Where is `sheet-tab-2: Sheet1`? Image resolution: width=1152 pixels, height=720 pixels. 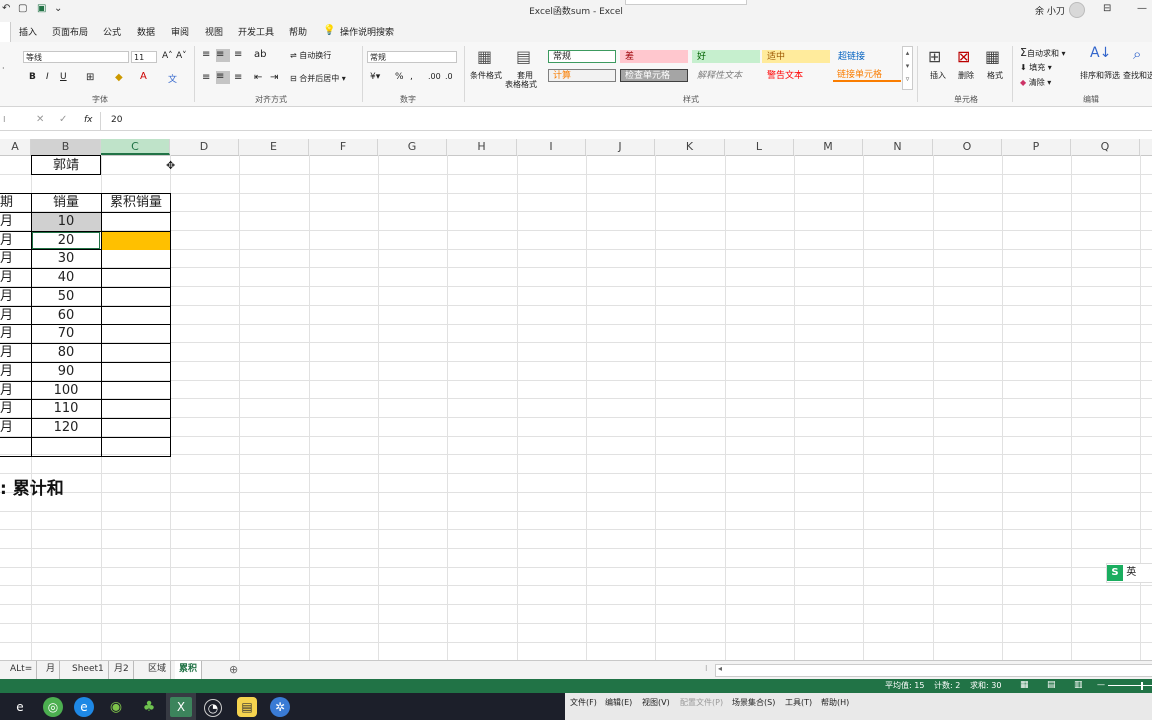 sheet-tab-2: Sheet1 is located at coordinates (88, 670).